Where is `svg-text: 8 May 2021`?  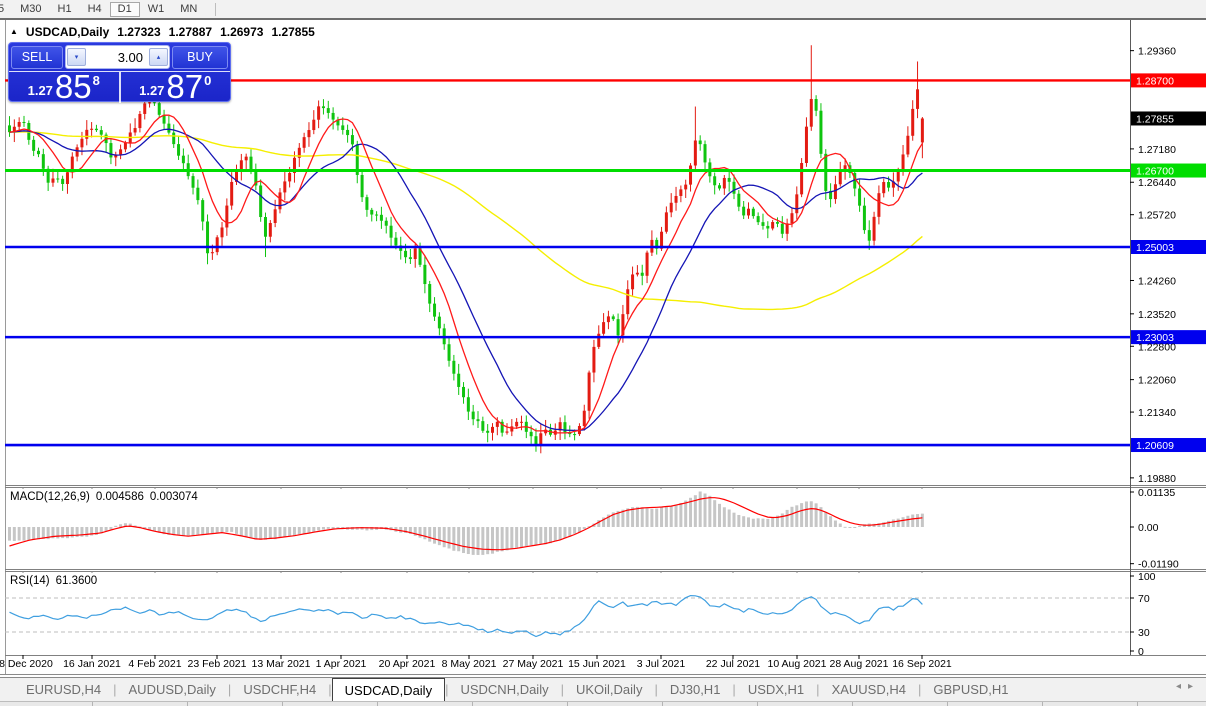
svg-text: 8 May 2021 is located at coordinates (469, 664).